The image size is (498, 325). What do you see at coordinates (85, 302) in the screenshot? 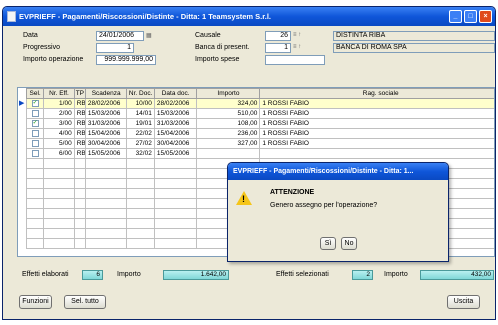
I see `sel-tutto-button: Sel. tutto` at bounding box center [85, 302].